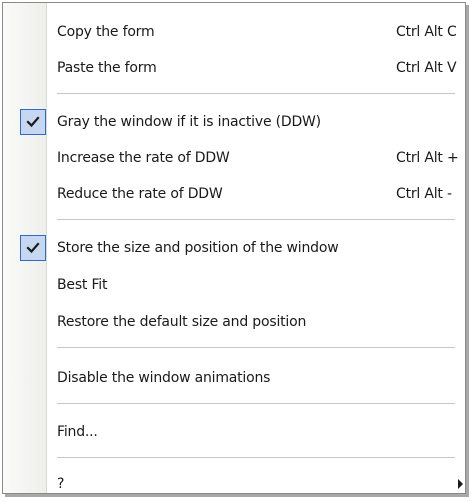 This screenshot has width=474, height=502. What do you see at coordinates (234, 484) in the screenshot?
I see `menu-item-help-submenu: ?` at bounding box center [234, 484].